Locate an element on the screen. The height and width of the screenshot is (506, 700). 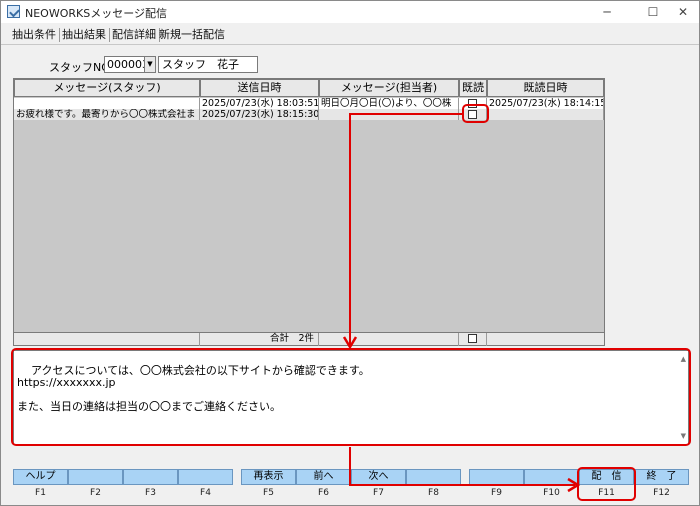
cell-sent-at: 2025/07/23(水) 18:15:30 is located at coordinates (259, 114).